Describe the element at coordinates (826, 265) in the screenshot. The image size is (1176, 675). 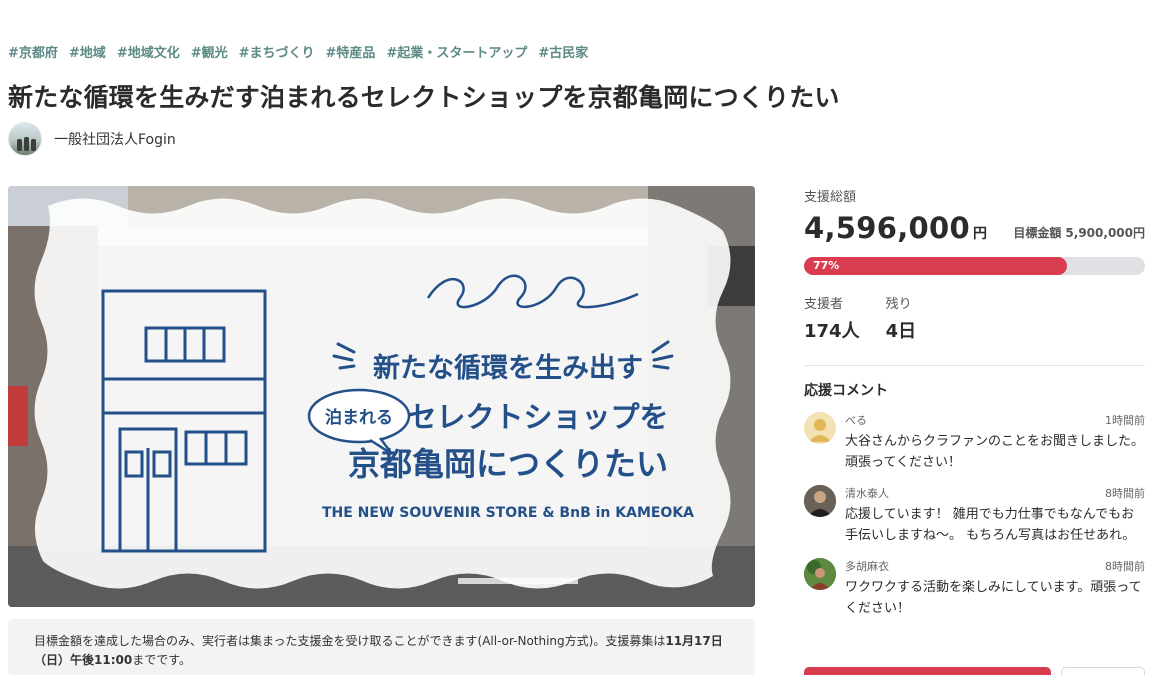
I see `progress-percent: 77%` at that location.